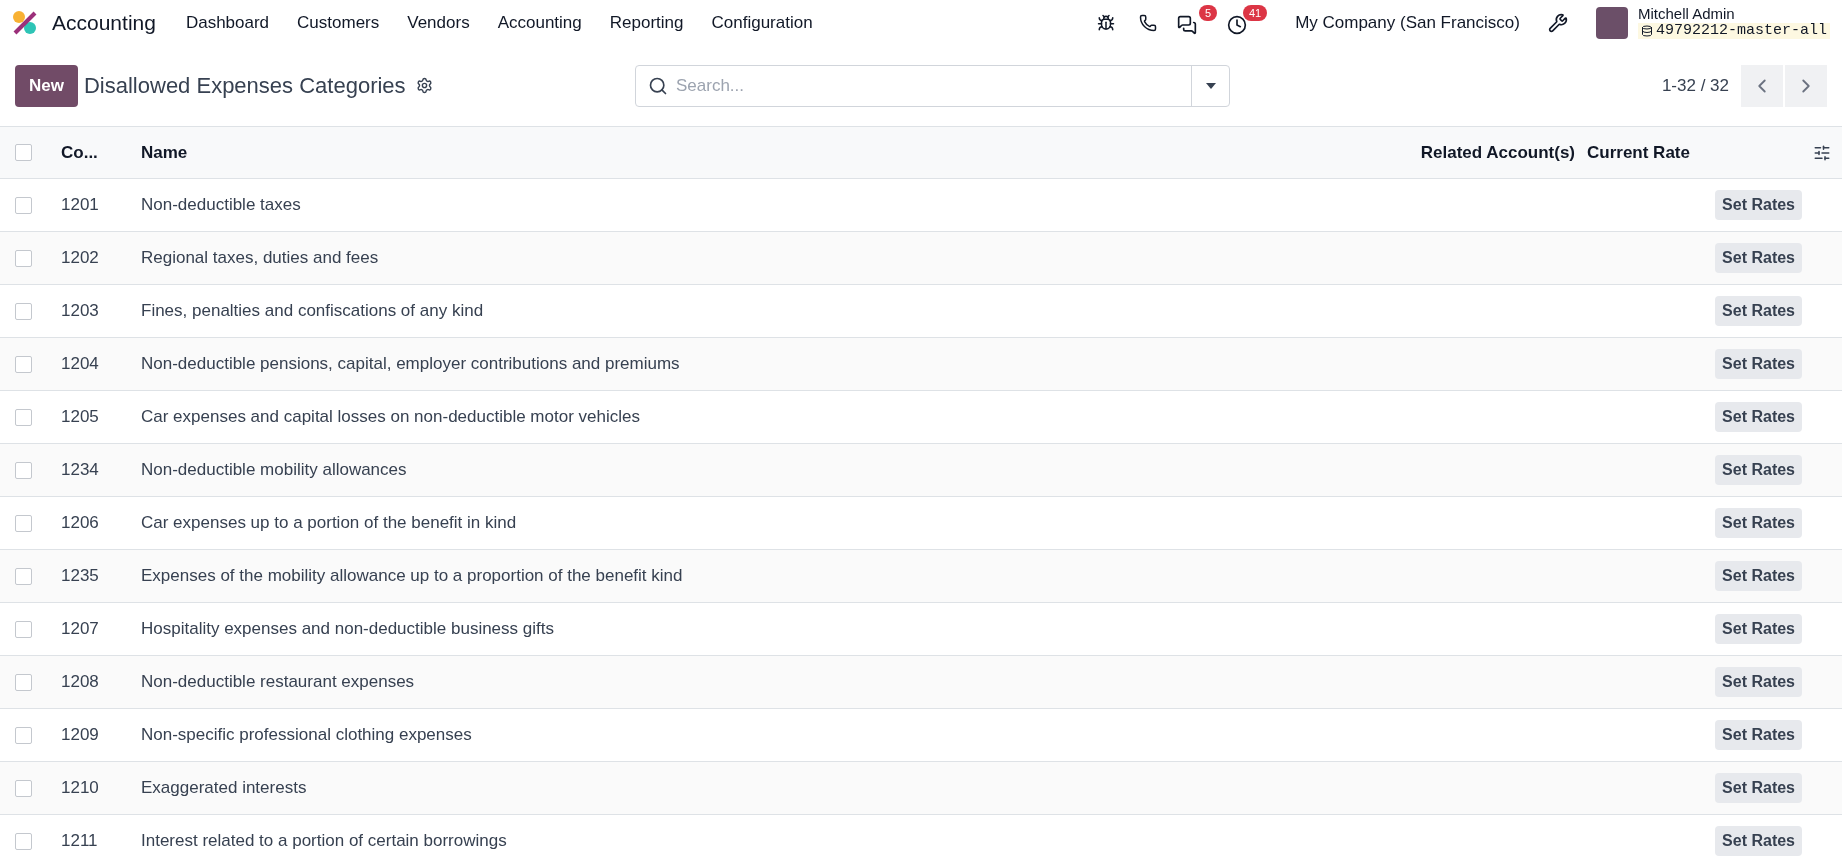 The height and width of the screenshot is (860, 1842). What do you see at coordinates (324, 841) in the screenshot?
I see `name-cell-text: Interest related to a portion of certain borrowings` at bounding box center [324, 841].